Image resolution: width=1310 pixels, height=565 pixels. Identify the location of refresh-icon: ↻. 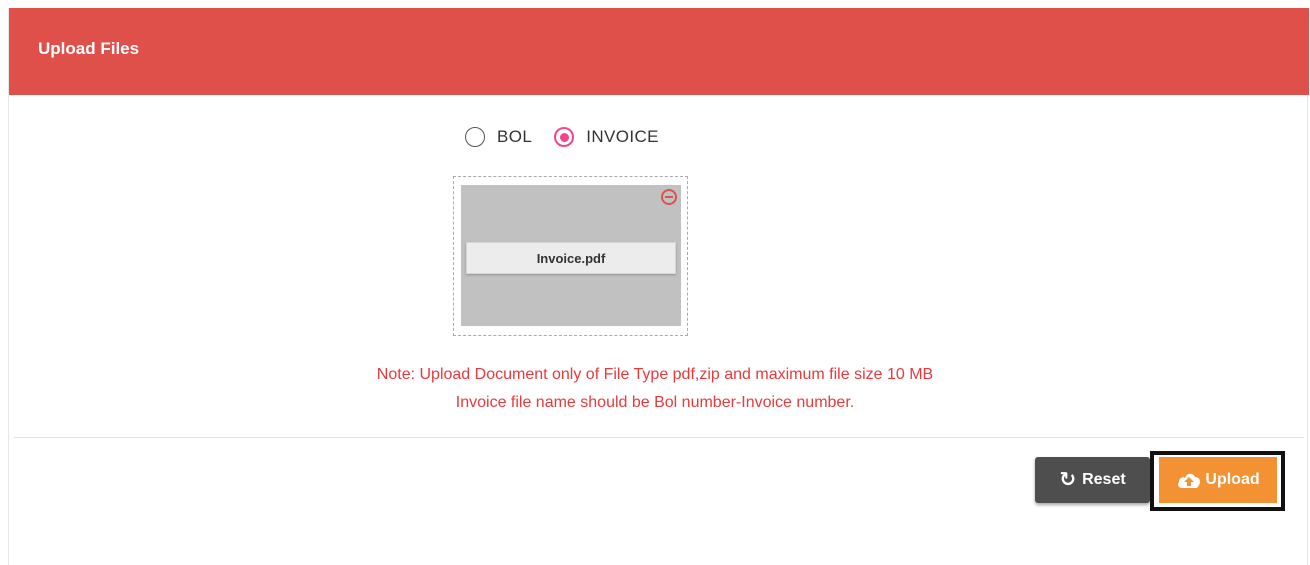
(1068, 480).